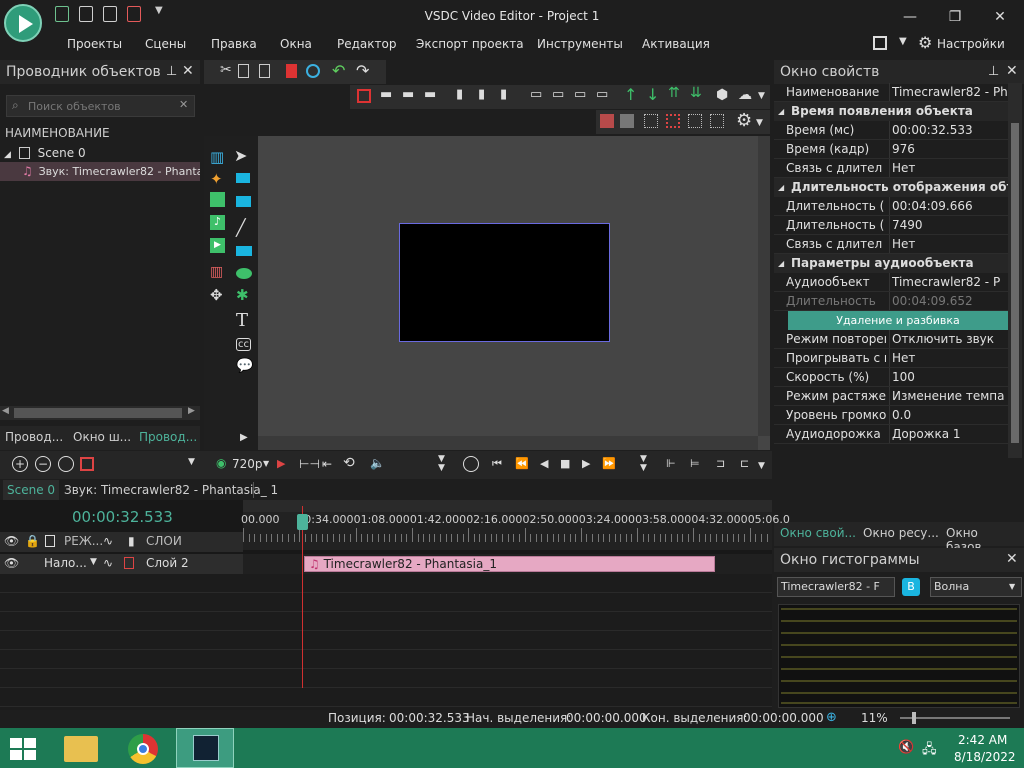 The height and width of the screenshot is (768, 1024). Describe the element at coordinates (950, 206) in the screenshot. I see `property-value: 00:04:09.666` at that location.